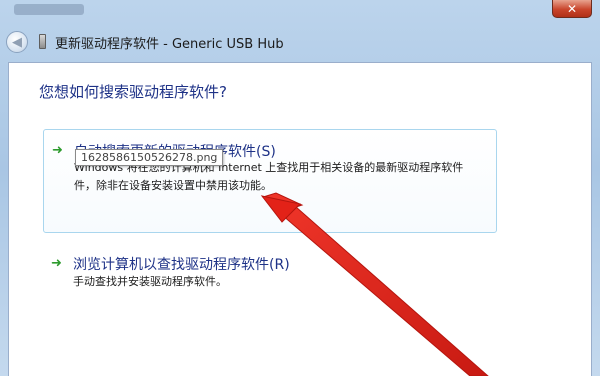 The image size is (600, 376). I want to click on close-button: ✕, so click(572, 9).